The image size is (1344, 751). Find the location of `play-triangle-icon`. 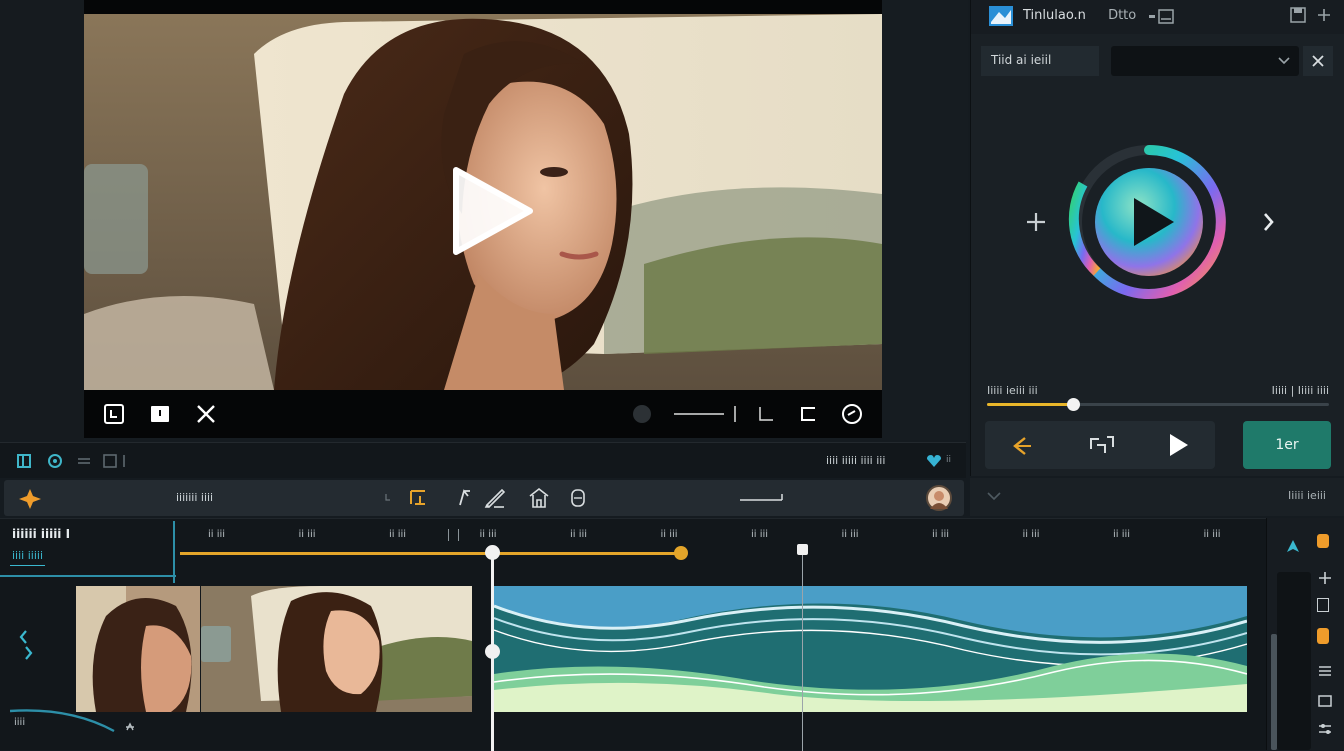

play-triangle-icon is located at coordinates (493, 211).